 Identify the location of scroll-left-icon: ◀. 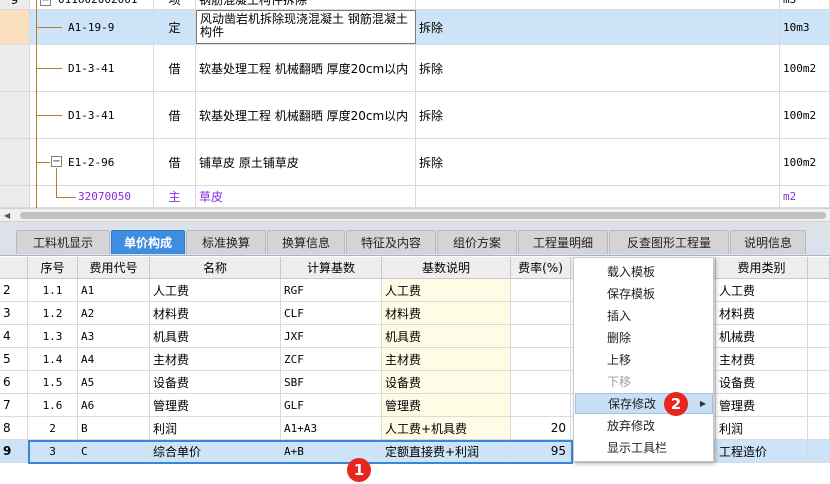
(7, 215).